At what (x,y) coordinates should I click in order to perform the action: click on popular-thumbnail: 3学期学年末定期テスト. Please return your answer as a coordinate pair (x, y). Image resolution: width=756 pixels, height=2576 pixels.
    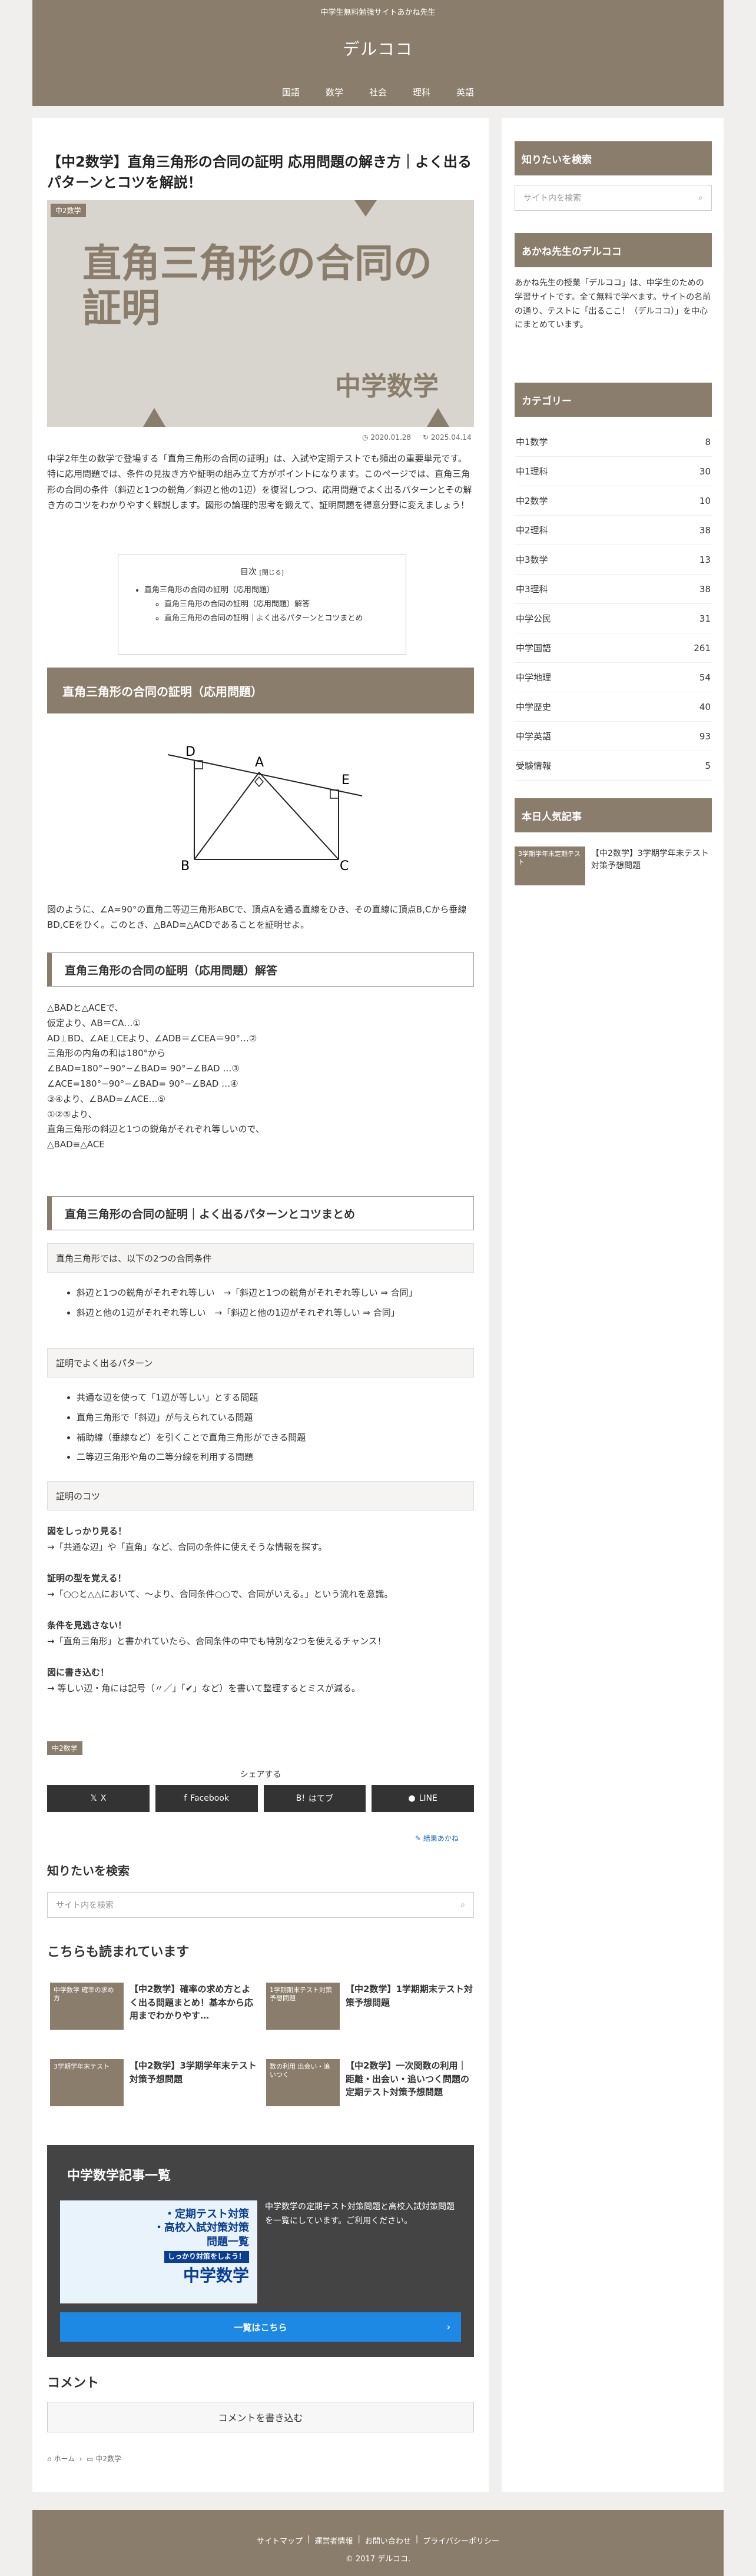
    Looking at the image, I should click on (550, 866).